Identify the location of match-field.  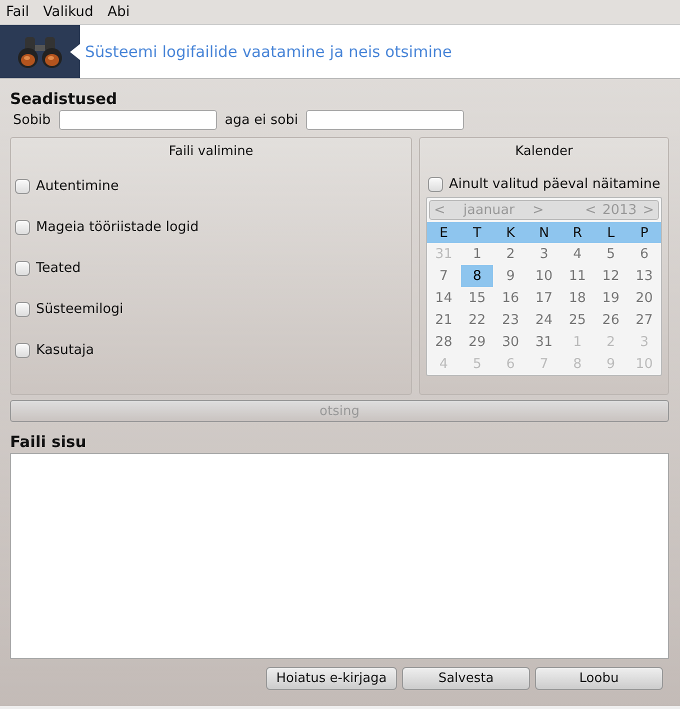
(137, 120).